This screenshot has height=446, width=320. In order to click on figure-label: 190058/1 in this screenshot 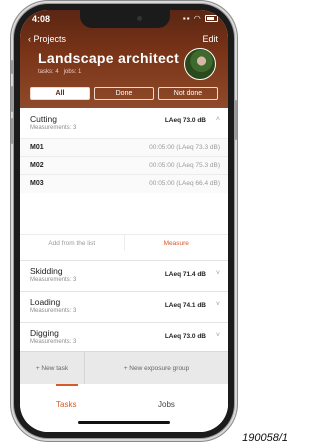, I will do `click(265, 438)`.